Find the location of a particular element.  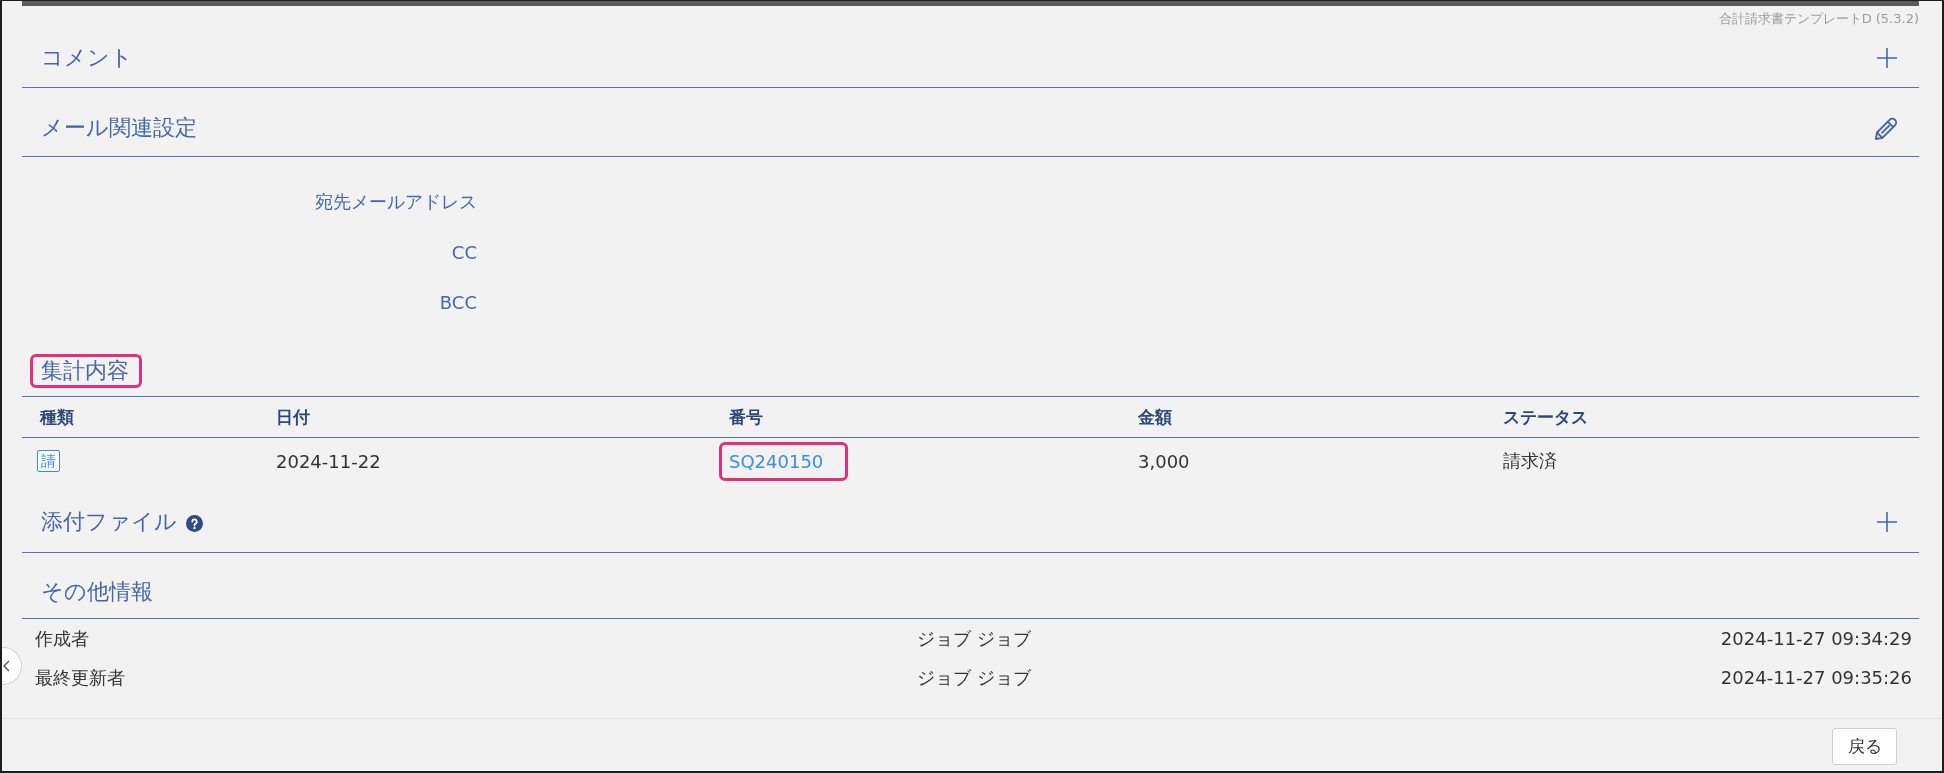

chevron-left-icon is located at coordinates (6, 666).